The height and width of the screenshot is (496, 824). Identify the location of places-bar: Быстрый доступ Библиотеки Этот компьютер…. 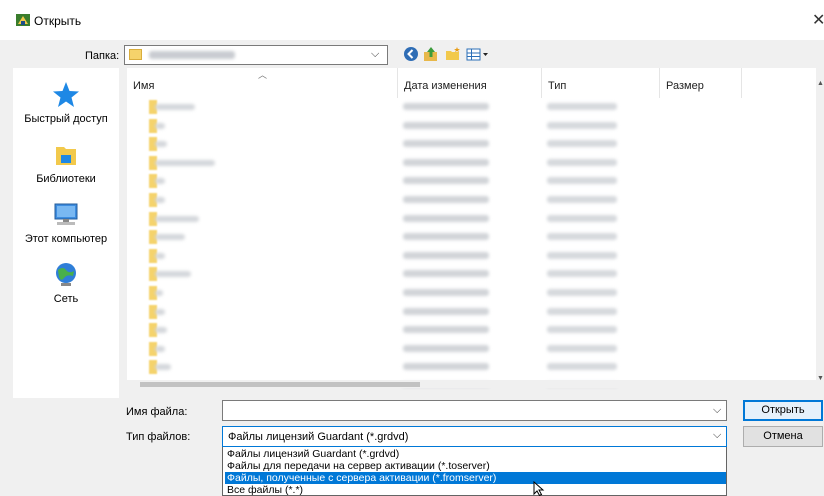
(66, 233).